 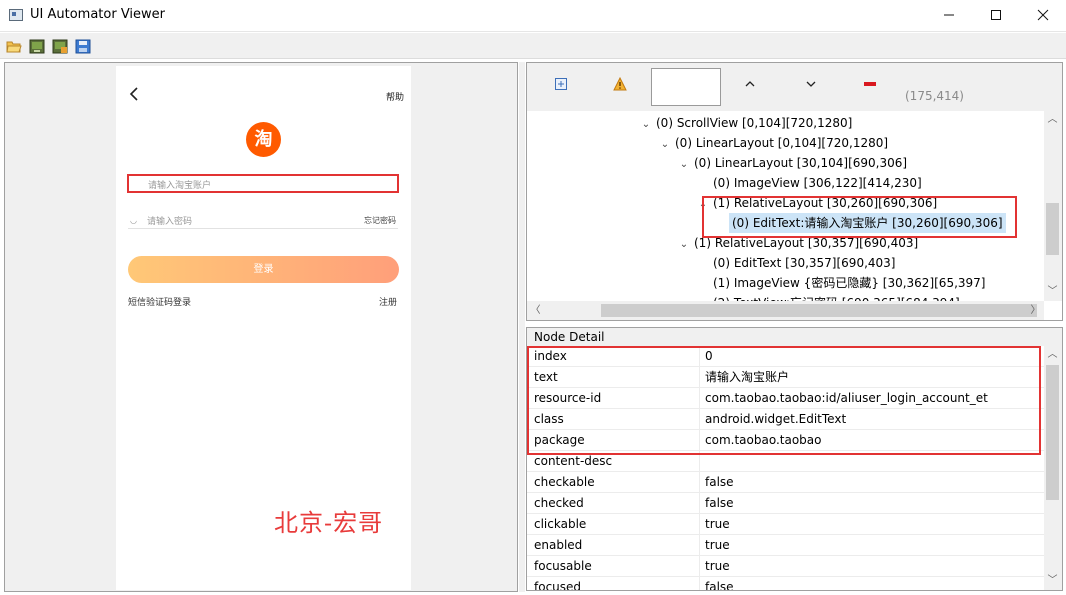 I want to click on detail-vertical-scrollbar: ︿ ﹀, so click(x=1053, y=468).